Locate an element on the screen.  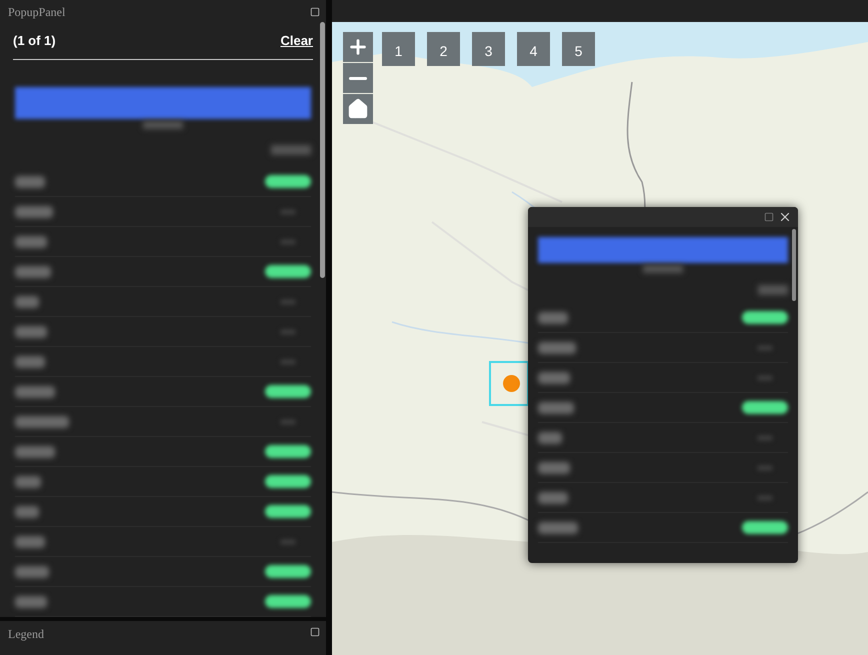
minus-icon is located at coordinates (358, 78).